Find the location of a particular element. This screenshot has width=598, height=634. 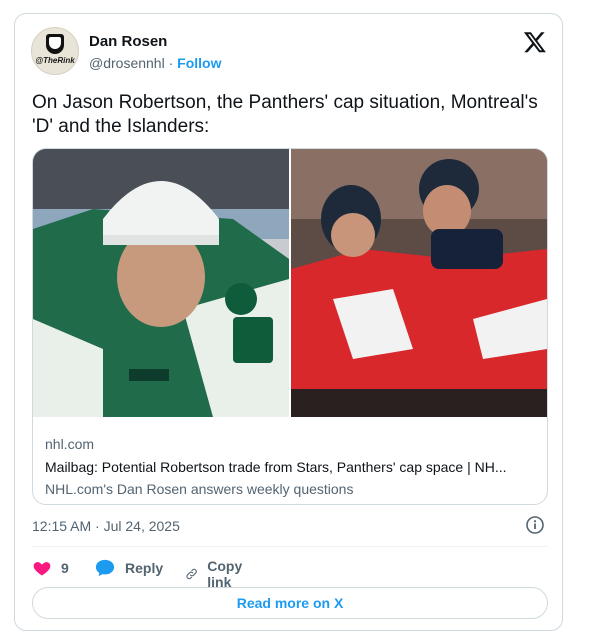

avatar-text: @TheRink is located at coordinates (55, 60).